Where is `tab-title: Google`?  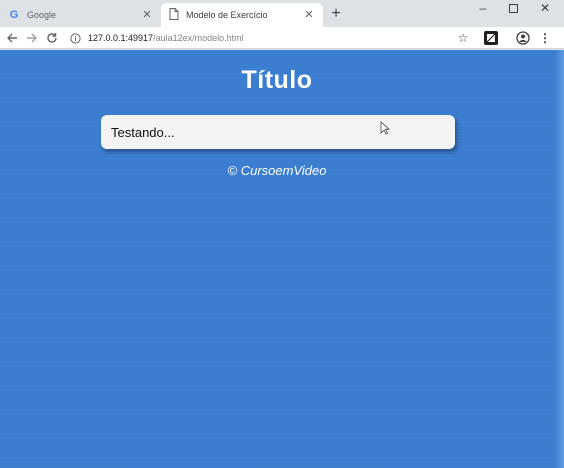
tab-title: Google is located at coordinates (42, 15).